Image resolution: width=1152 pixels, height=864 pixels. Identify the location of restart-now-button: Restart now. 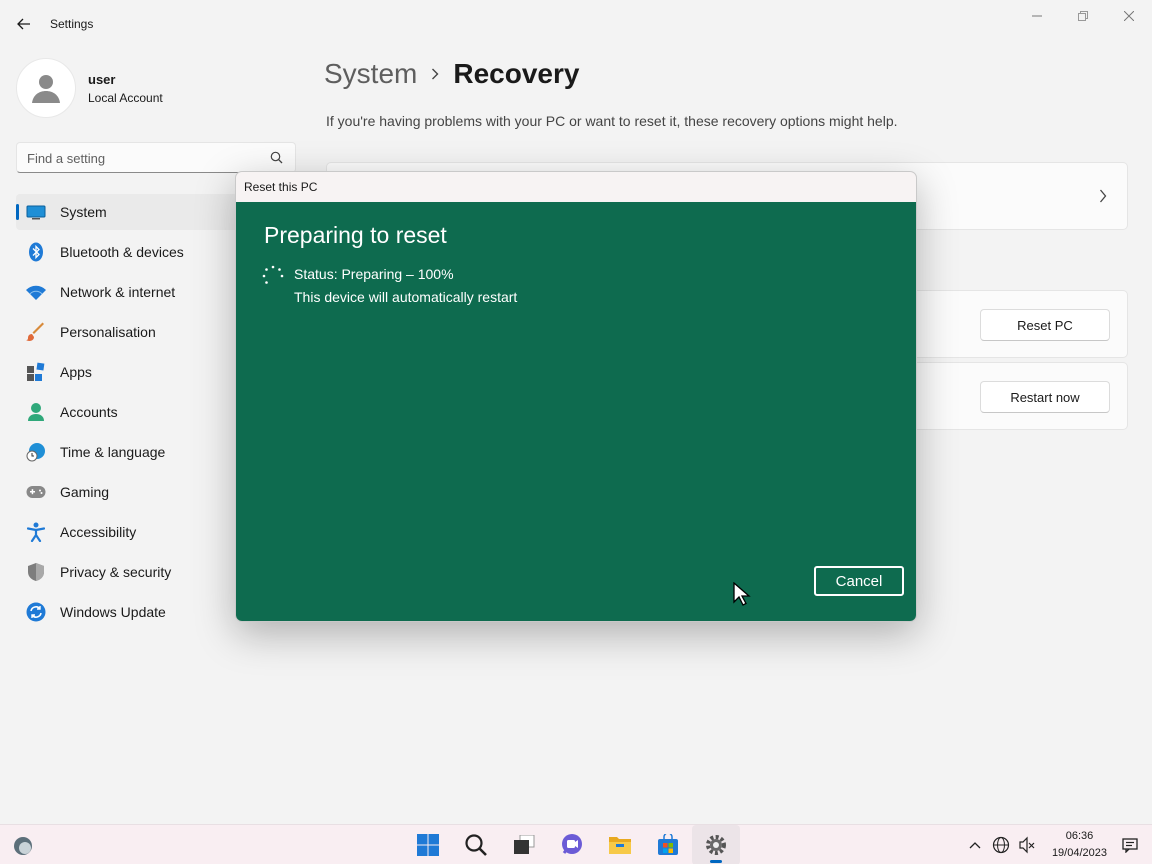
(1045, 397).